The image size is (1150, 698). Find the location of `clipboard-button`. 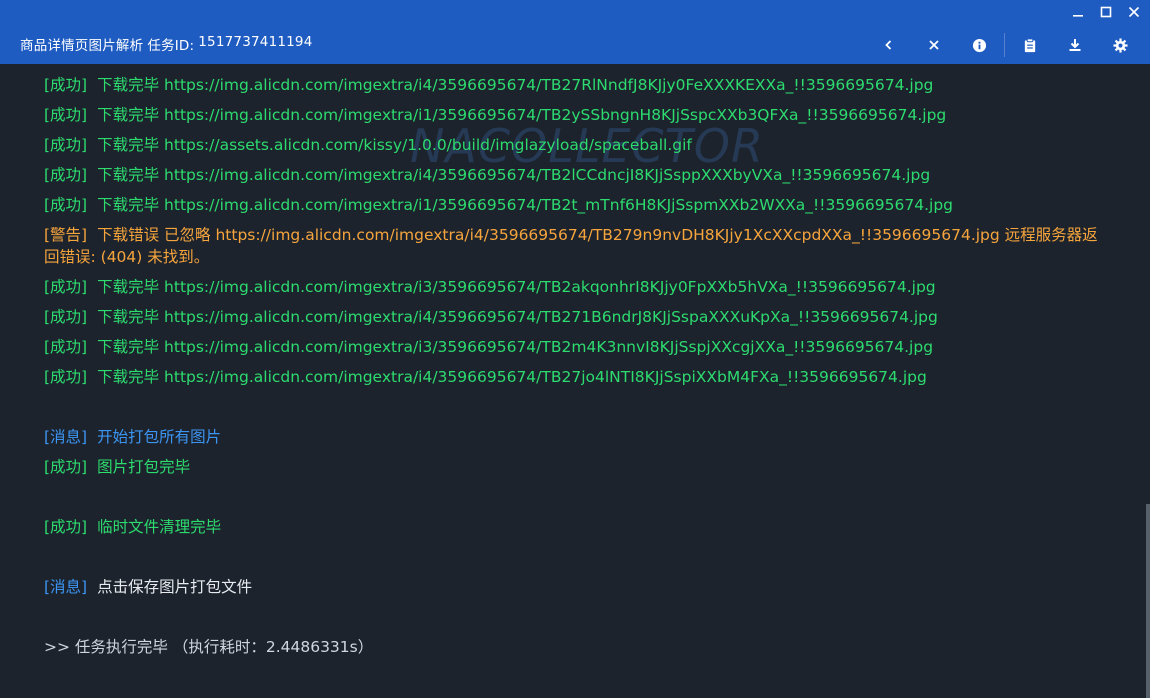

clipboard-button is located at coordinates (1030, 45).